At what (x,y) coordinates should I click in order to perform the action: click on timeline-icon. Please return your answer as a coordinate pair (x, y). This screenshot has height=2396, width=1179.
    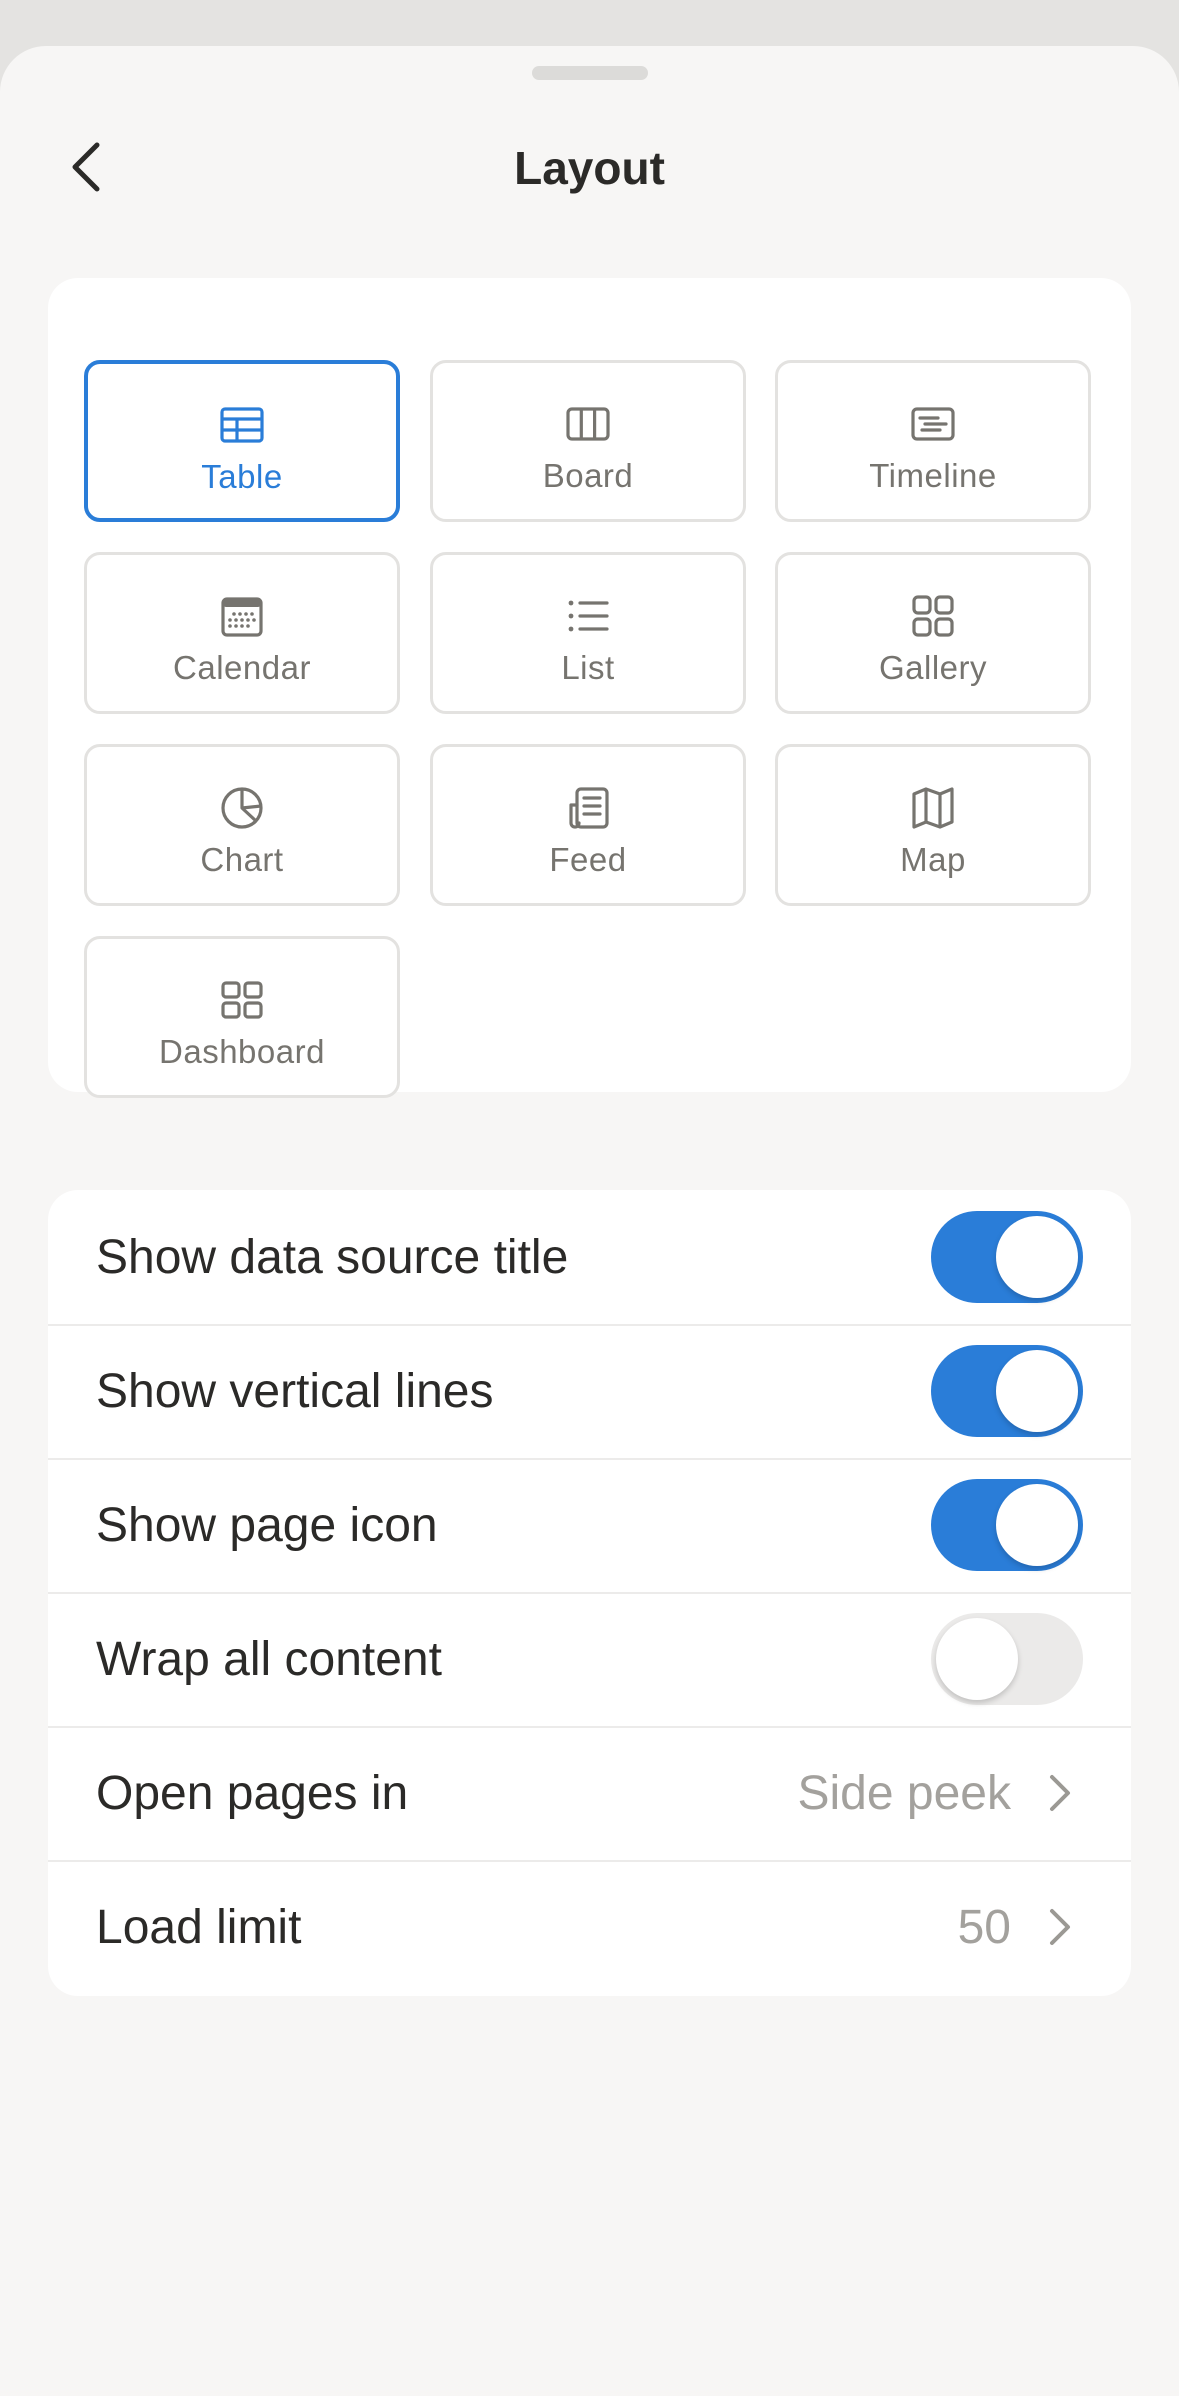
    Looking at the image, I should click on (933, 424).